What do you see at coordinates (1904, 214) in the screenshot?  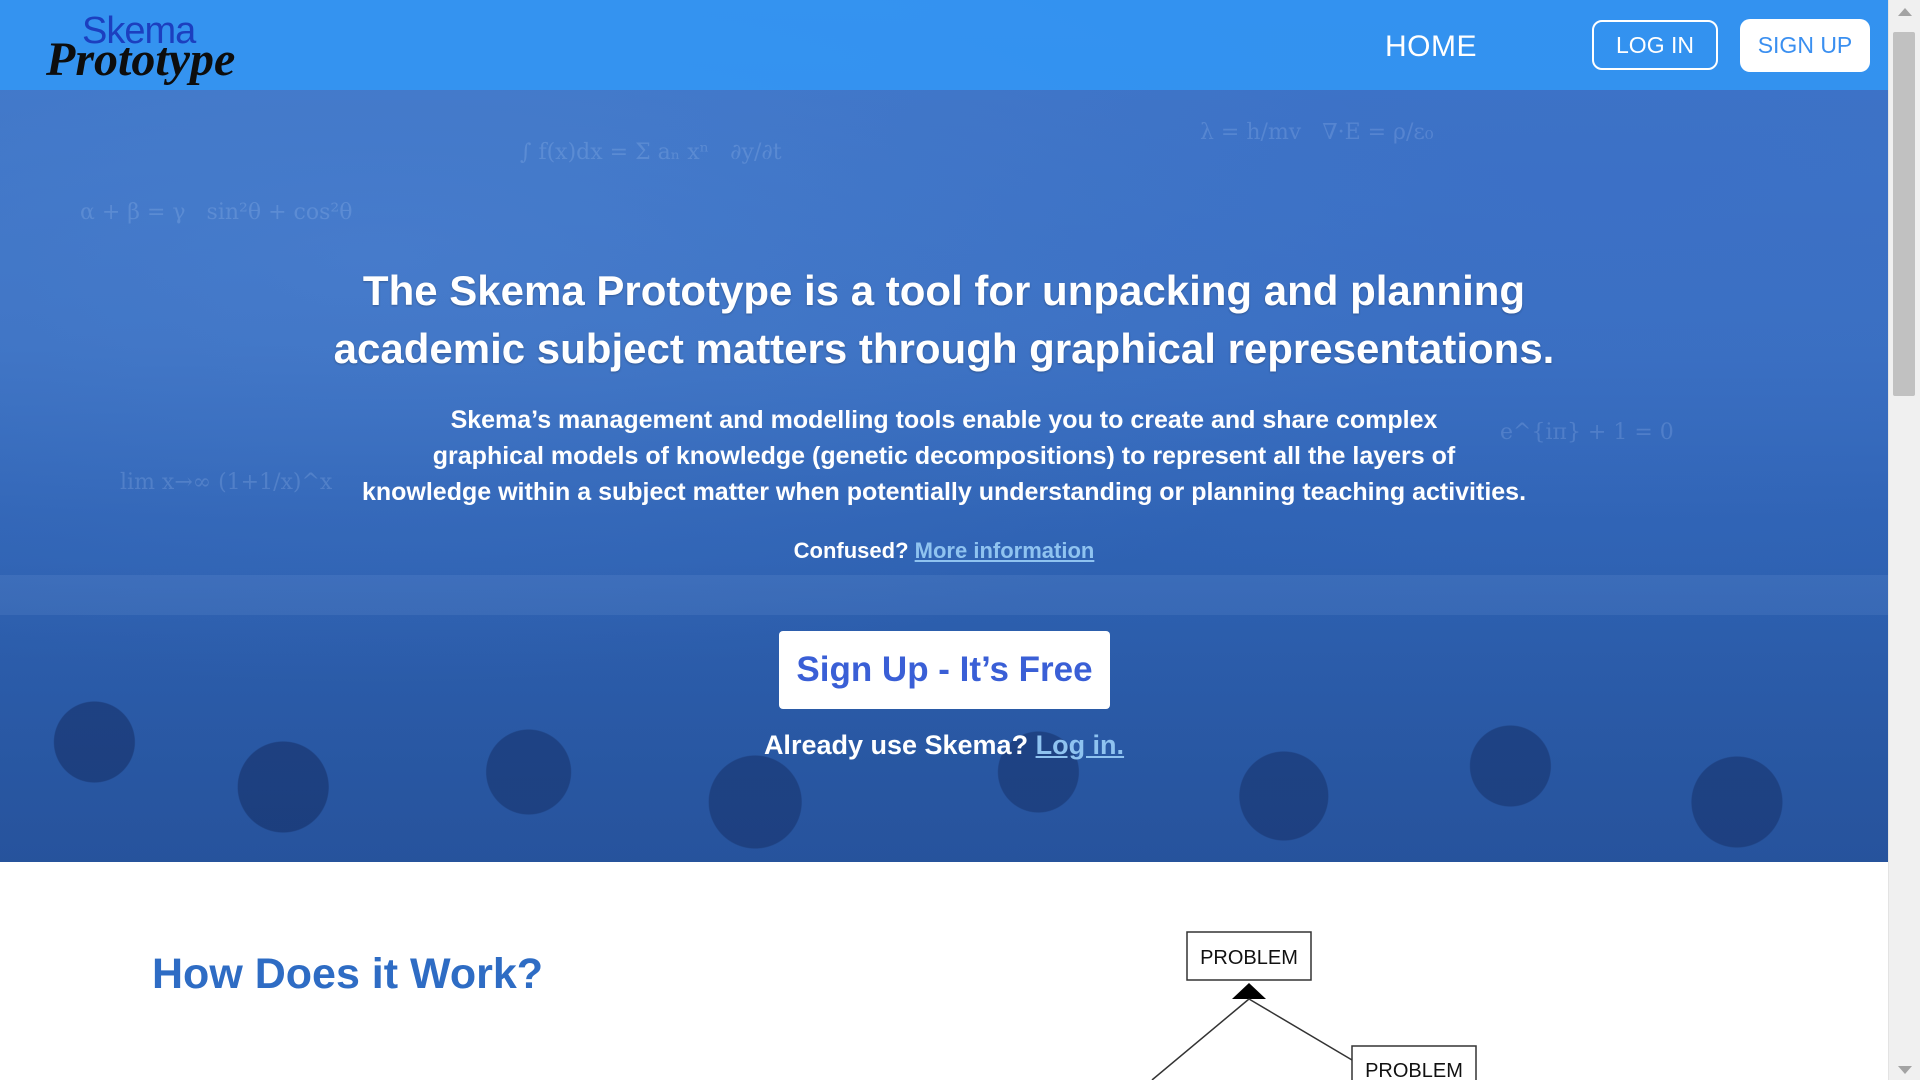 I see `scrollbar-thumb` at bounding box center [1904, 214].